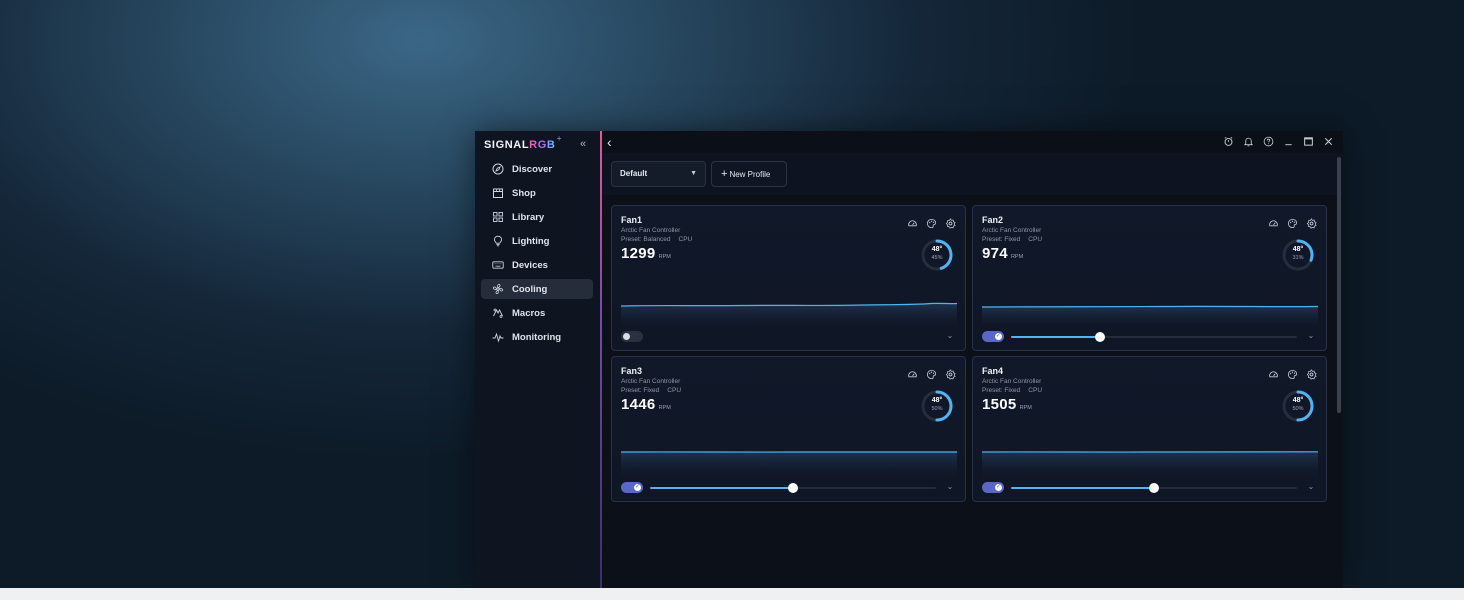 This screenshot has height=600, width=1464. I want to click on fan-rpm: 1505 RPM, so click(1007, 404).